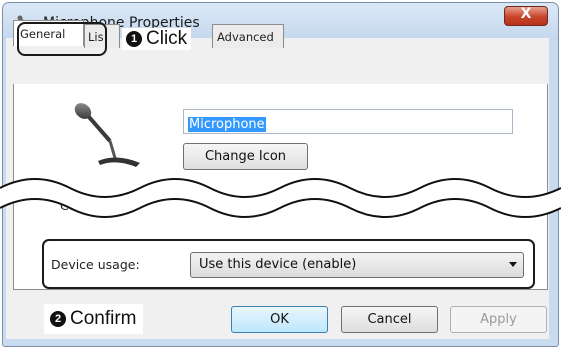 This screenshot has height=349, width=561. I want to click on step2-callout: 2 Confirm, so click(93, 319).